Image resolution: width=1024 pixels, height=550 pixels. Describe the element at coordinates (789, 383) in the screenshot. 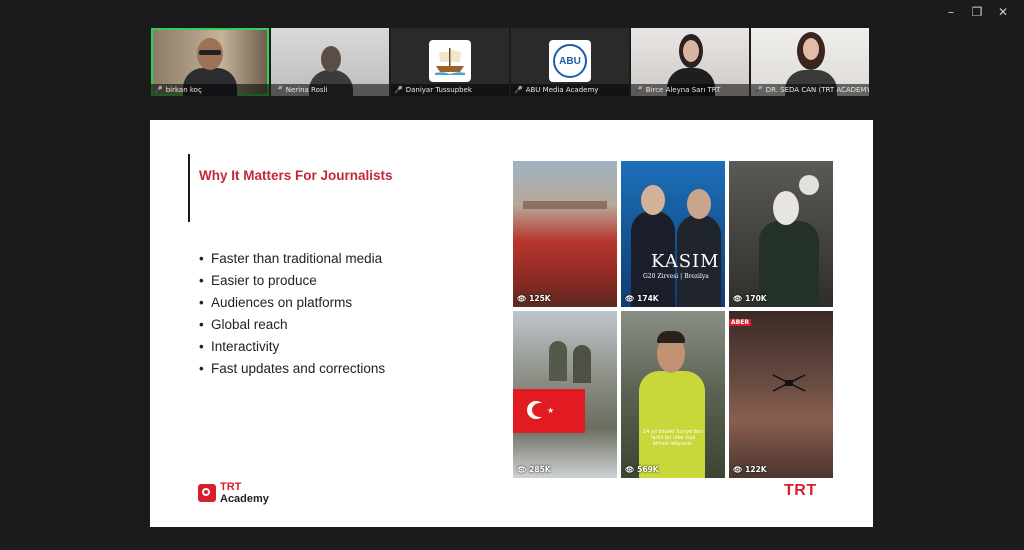

I see `drone-icon` at that location.